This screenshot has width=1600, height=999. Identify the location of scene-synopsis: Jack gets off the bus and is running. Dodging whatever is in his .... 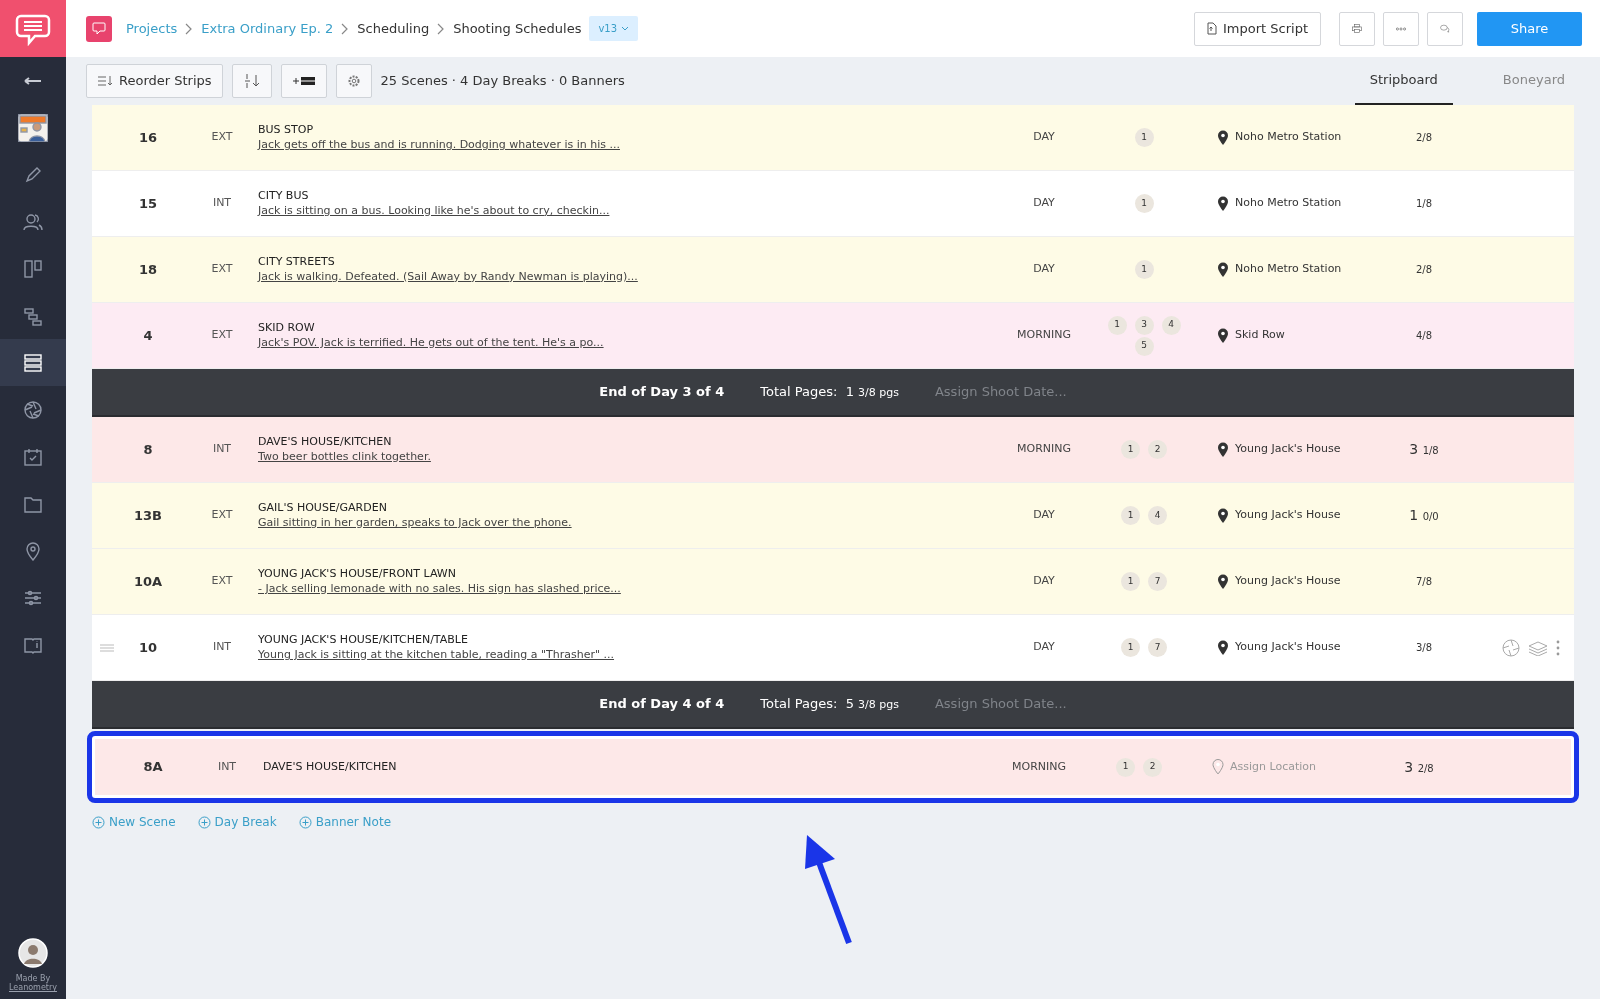
(439, 145).